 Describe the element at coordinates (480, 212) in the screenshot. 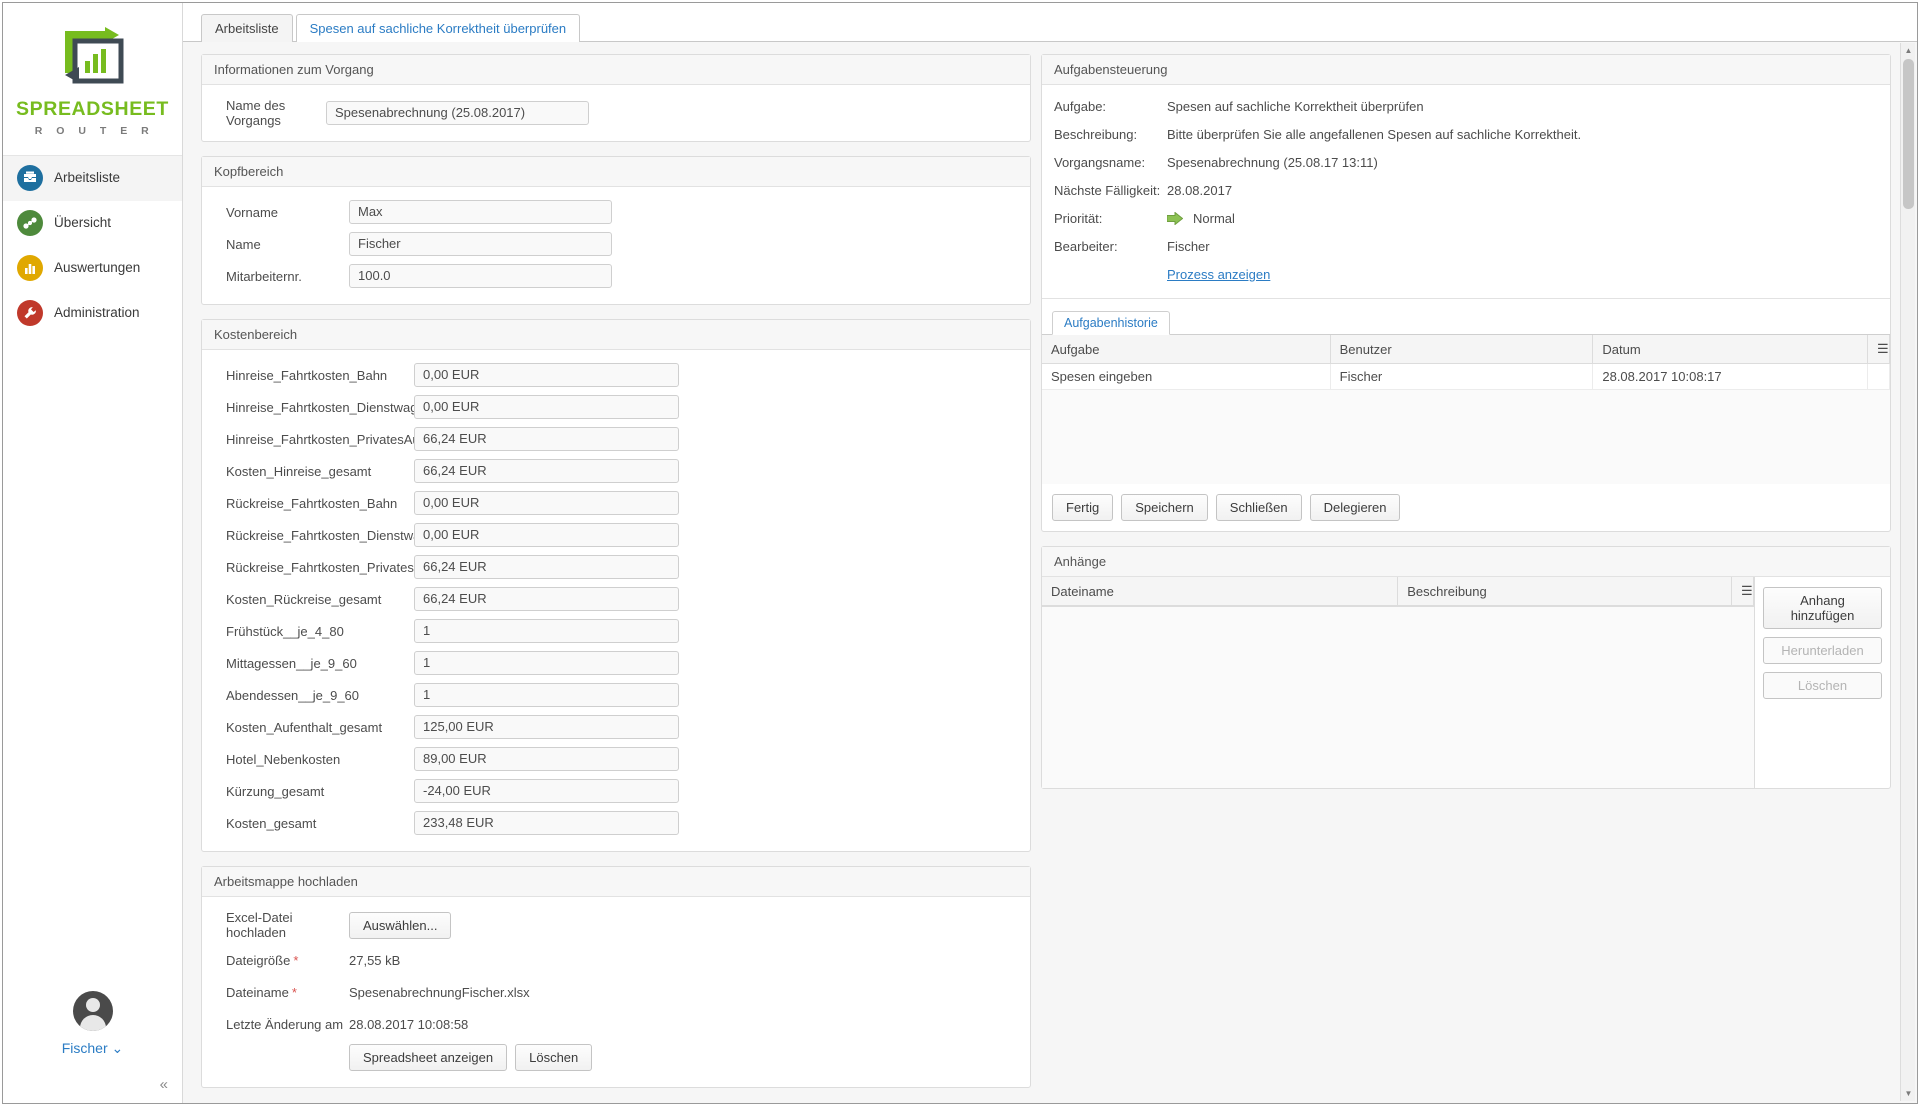

I see `vorname-input: Max` at that location.